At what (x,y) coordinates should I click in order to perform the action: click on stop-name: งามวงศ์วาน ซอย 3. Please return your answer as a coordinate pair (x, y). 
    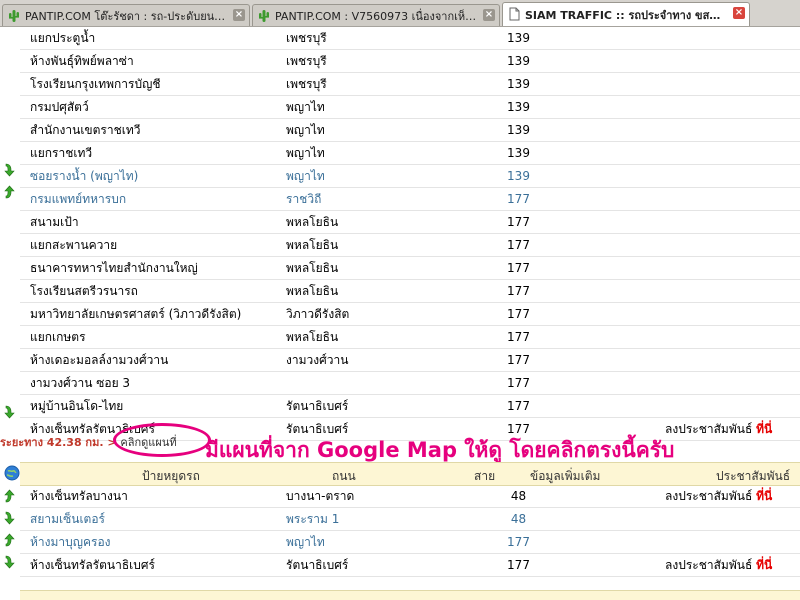
    Looking at the image, I should click on (150, 383).